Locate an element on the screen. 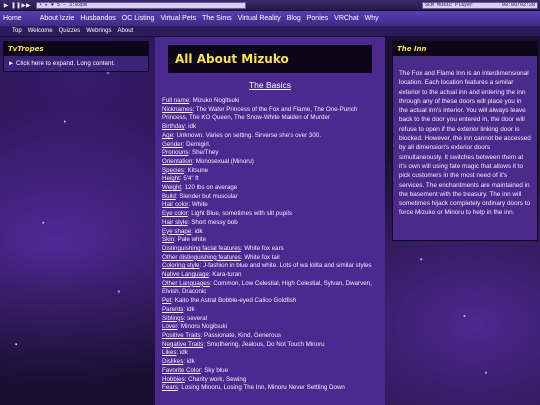  fact-key: Orientation is located at coordinates (177, 161).